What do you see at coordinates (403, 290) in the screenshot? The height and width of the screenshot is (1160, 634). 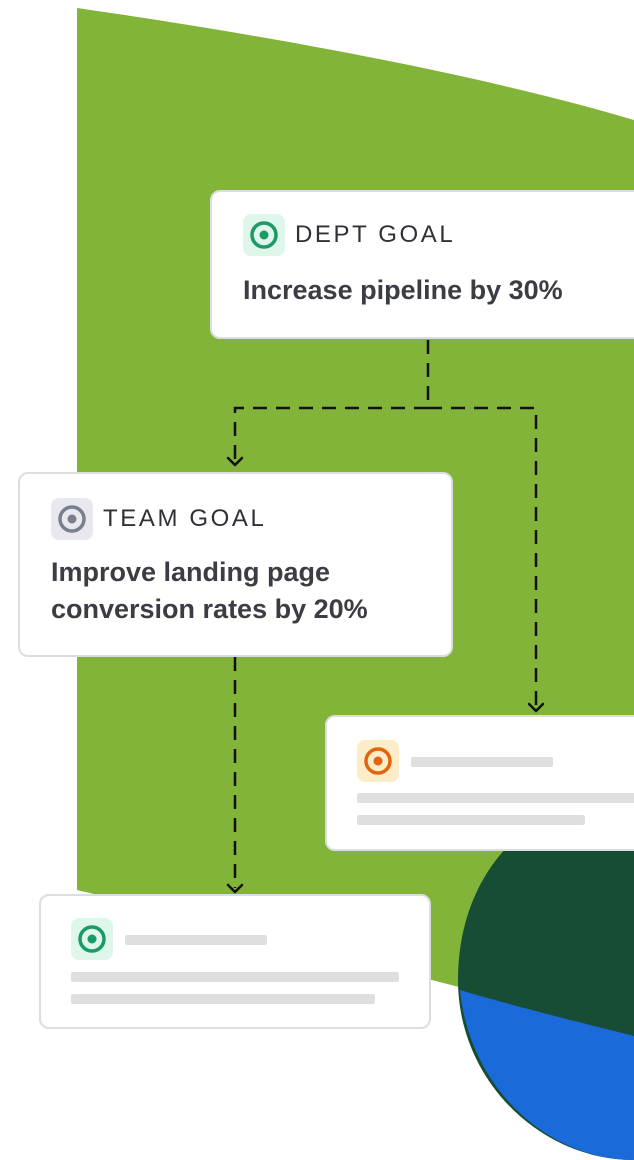 I see `dept-goal-title: Increase pipeline by 30%` at bounding box center [403, 290].